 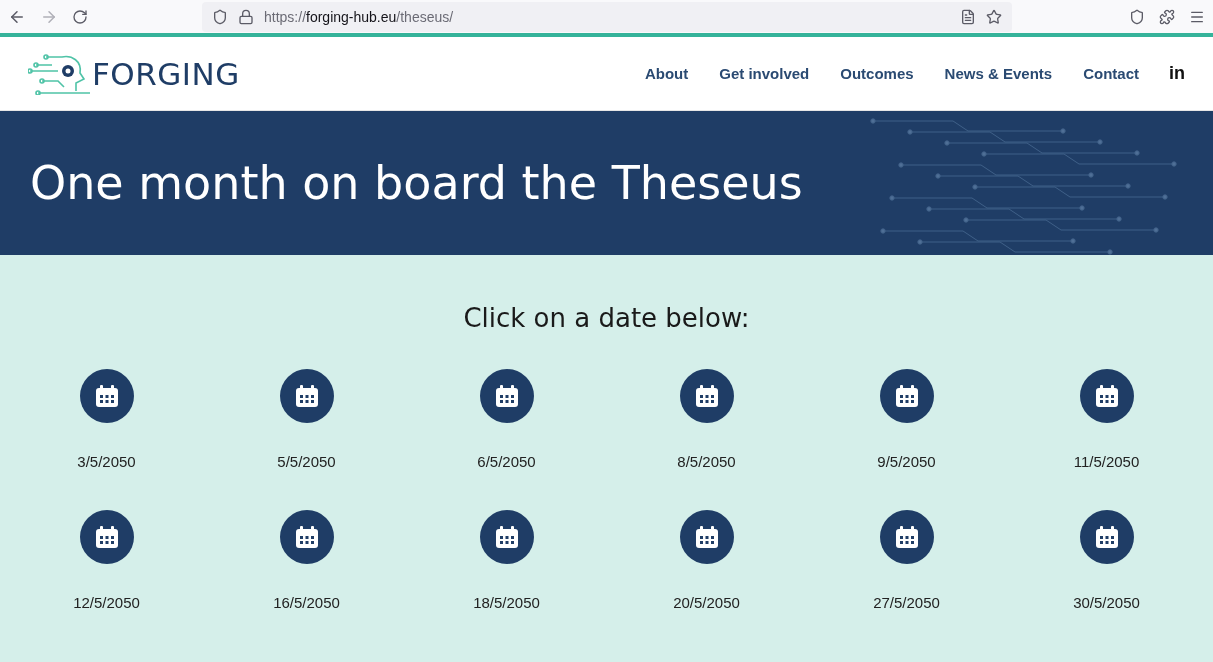 What do you see at coordinates (59, 73) in the screenshot?
I see `logo-icon` at bounding box center [59, 73].